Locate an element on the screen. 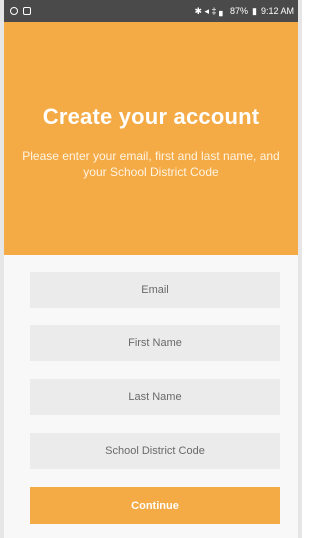  notification-icon is located at coordinates (14, 11).